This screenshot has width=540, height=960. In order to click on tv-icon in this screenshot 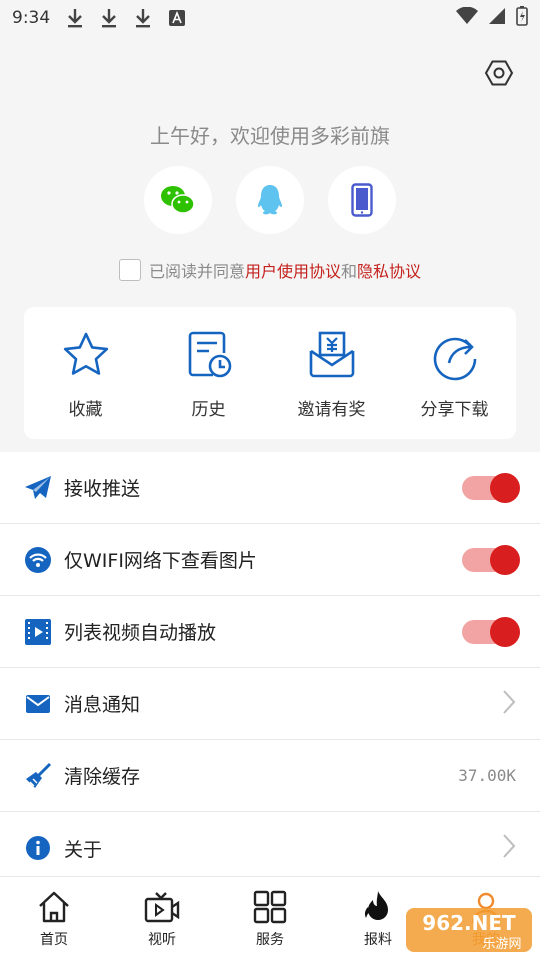, I will do `click(162, 907)`.